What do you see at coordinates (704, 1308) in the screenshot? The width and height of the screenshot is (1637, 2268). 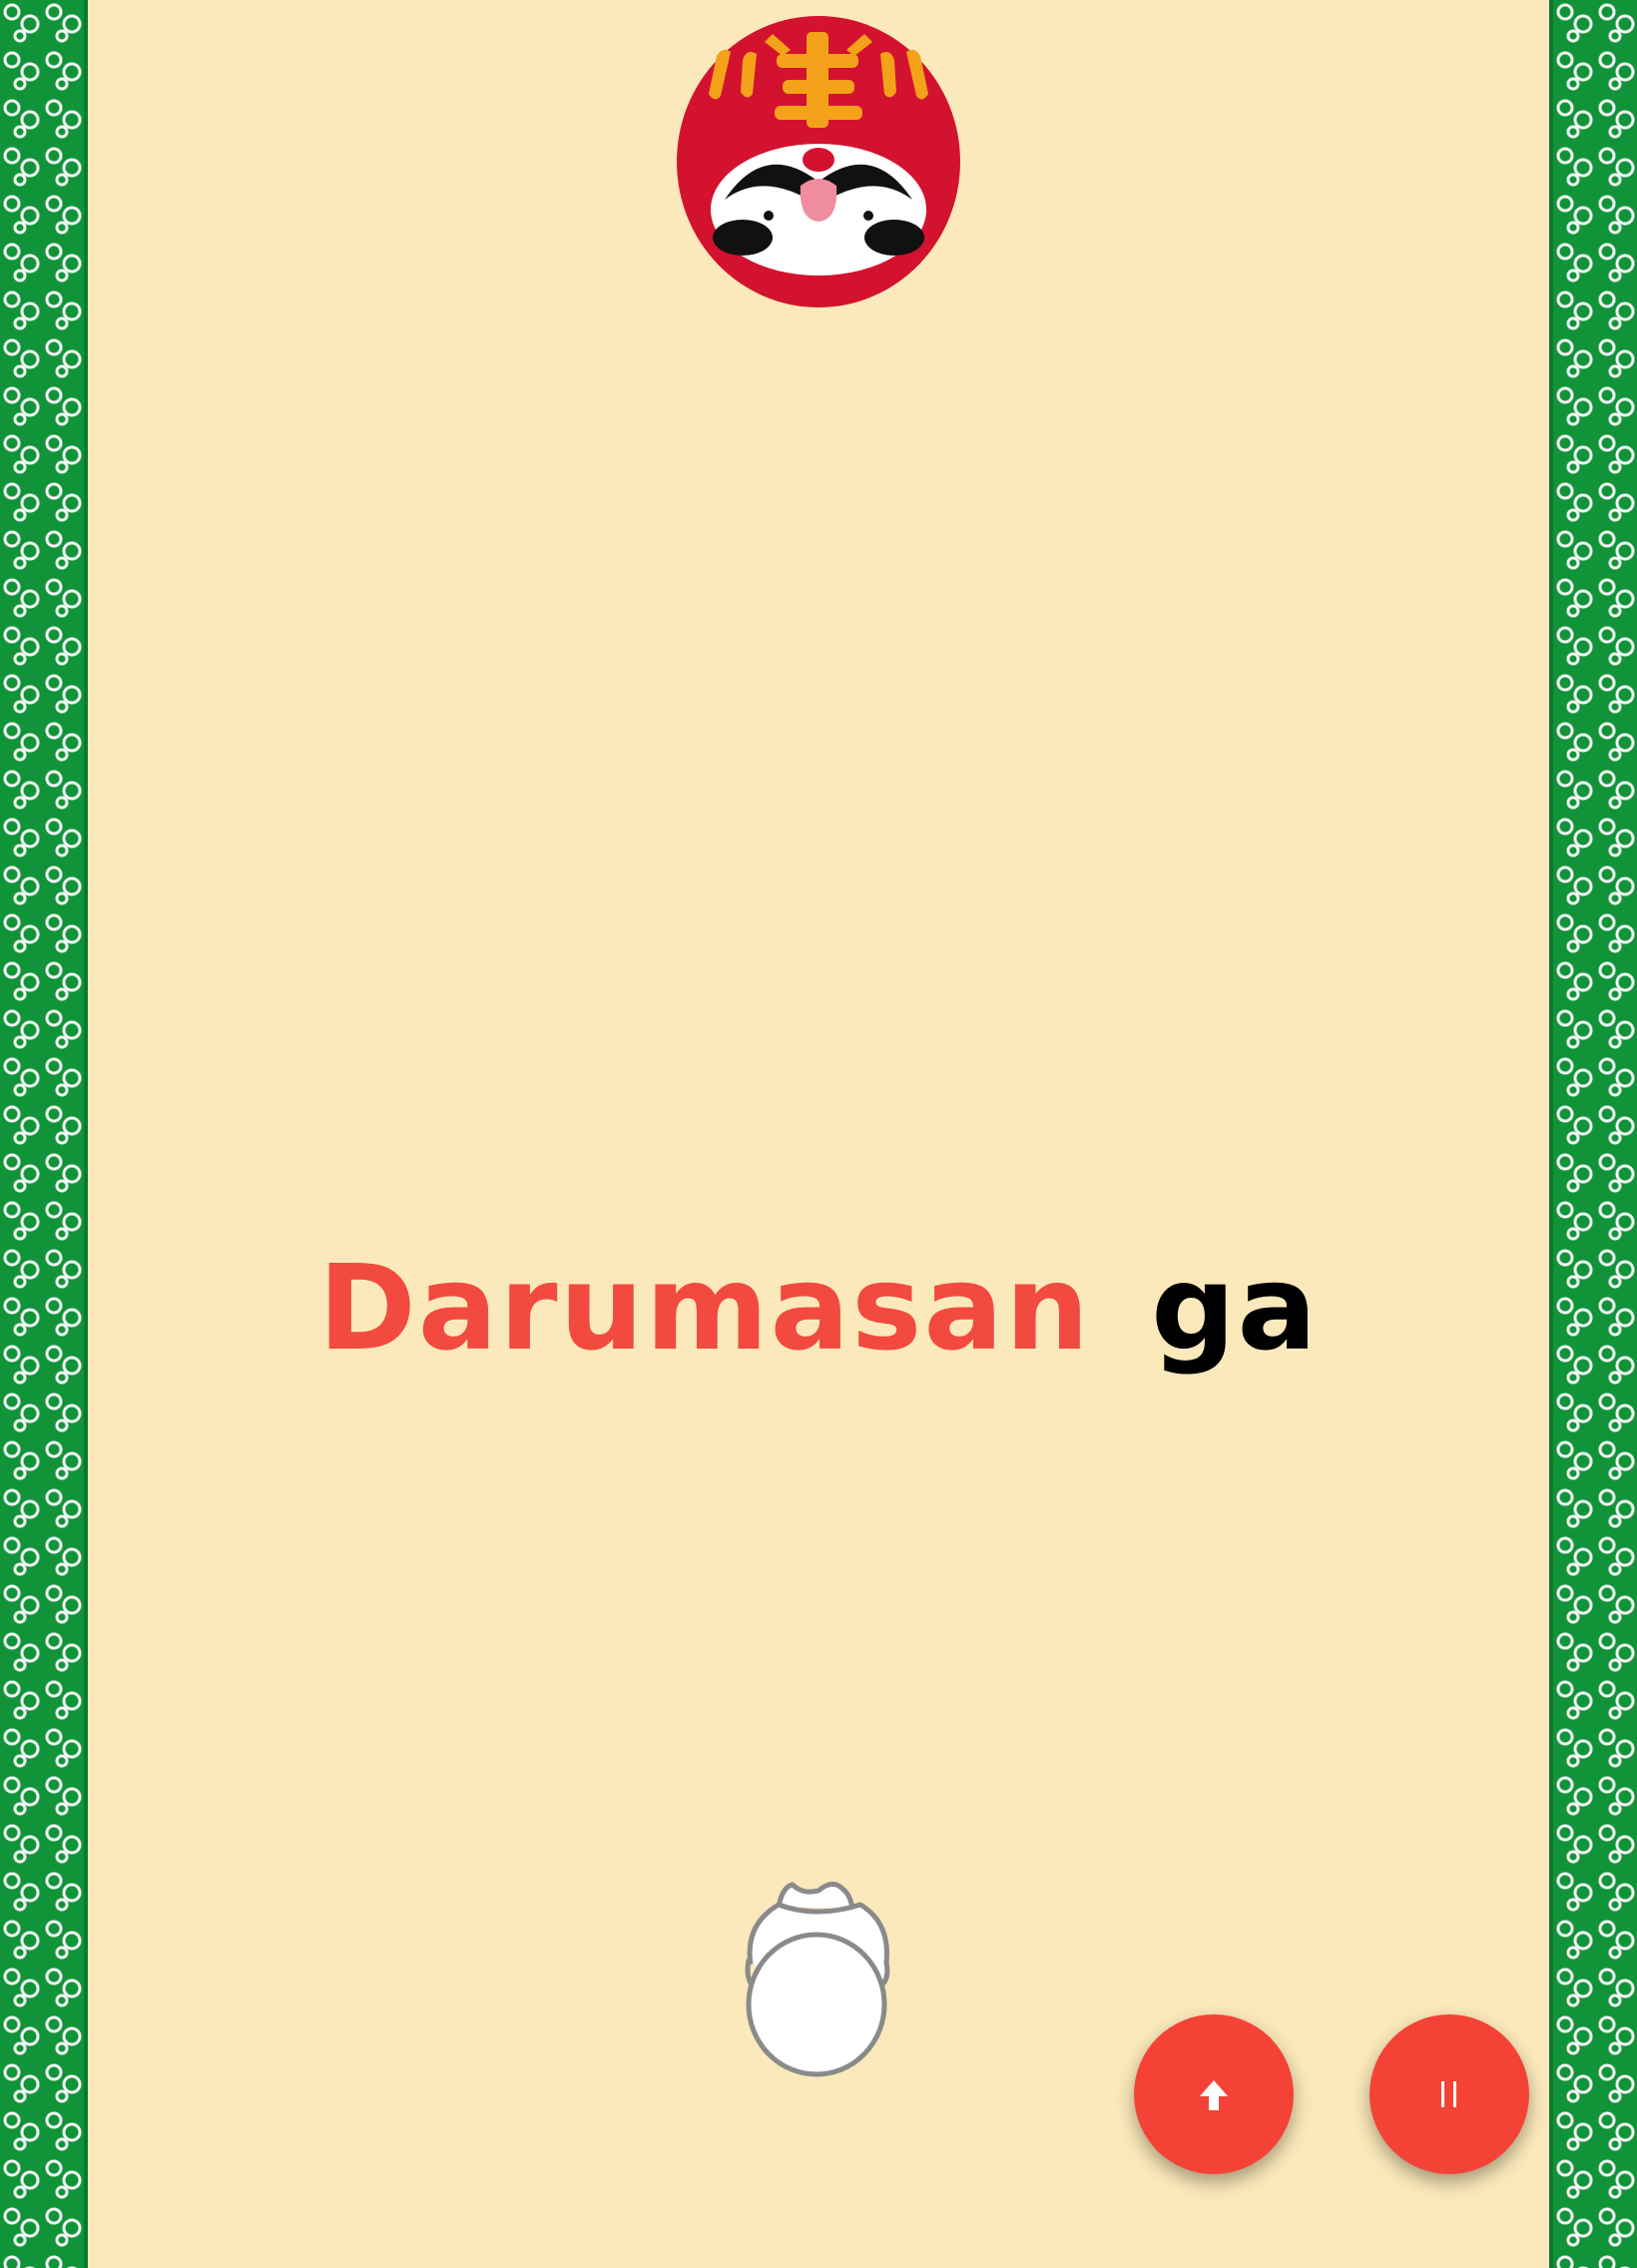 I see `chant-highlighted-word: Darumasan` at bounding box center [704, 1308].